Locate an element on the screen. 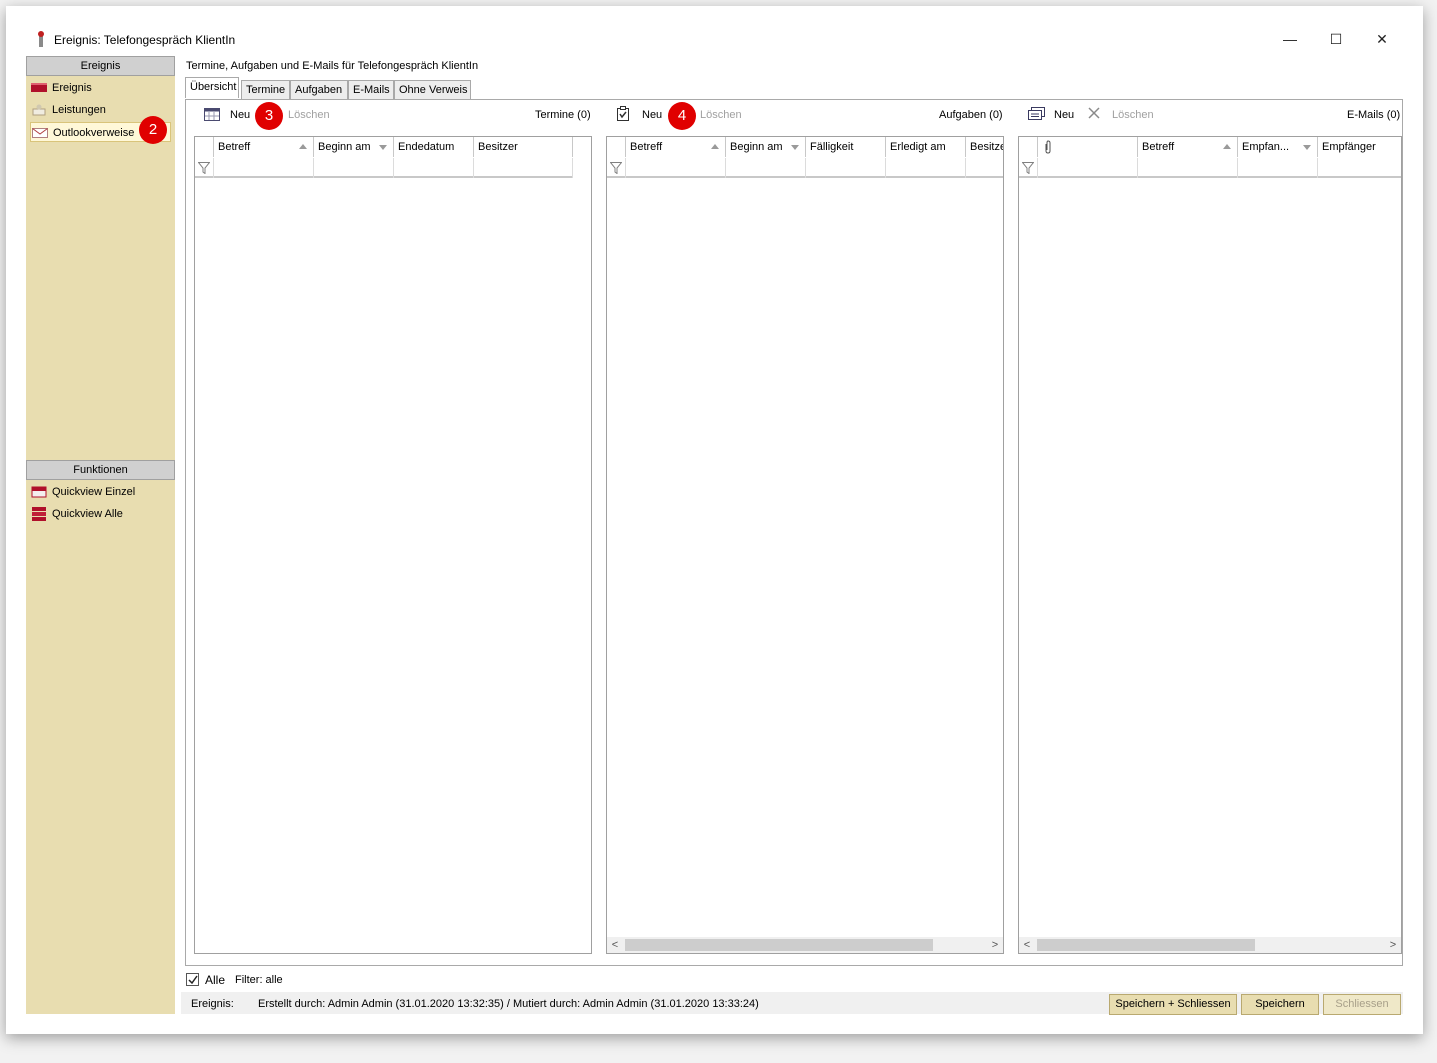  minimize-button: — is located at coordinates (1290, 39).